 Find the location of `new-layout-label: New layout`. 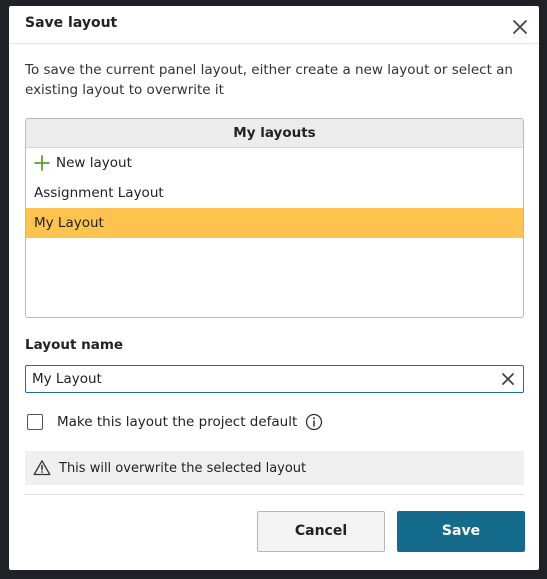

new-layout-label: New layout is located at coordinates (94, 163).